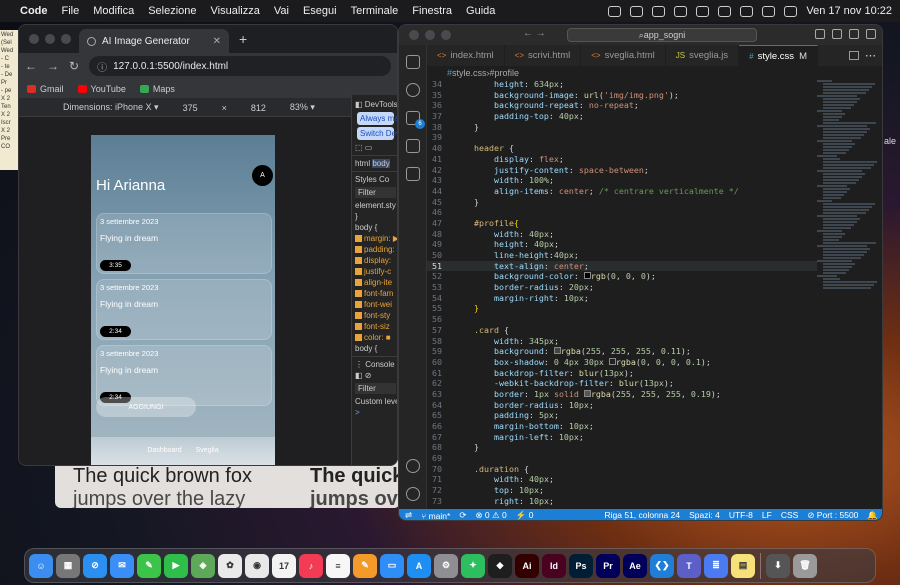 The height and width of the screenshot is (585, 900). I want to click on back-arrow-icon: ←, so click(31, 66).